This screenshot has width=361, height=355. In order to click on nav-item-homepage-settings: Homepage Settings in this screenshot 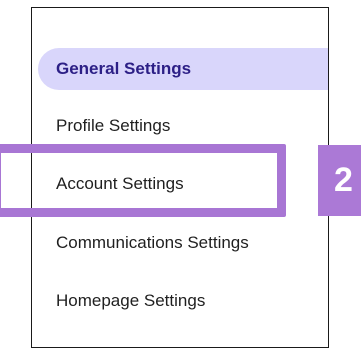, I will do `click(118, 301)`.